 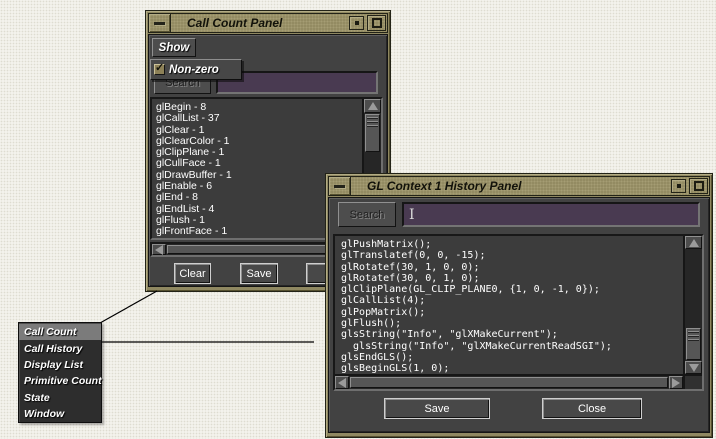 What do you see at coordinates (512, 312) in the screenshot?
I see `history-line: glPopMatrix();` at bounding box center [512, 312].